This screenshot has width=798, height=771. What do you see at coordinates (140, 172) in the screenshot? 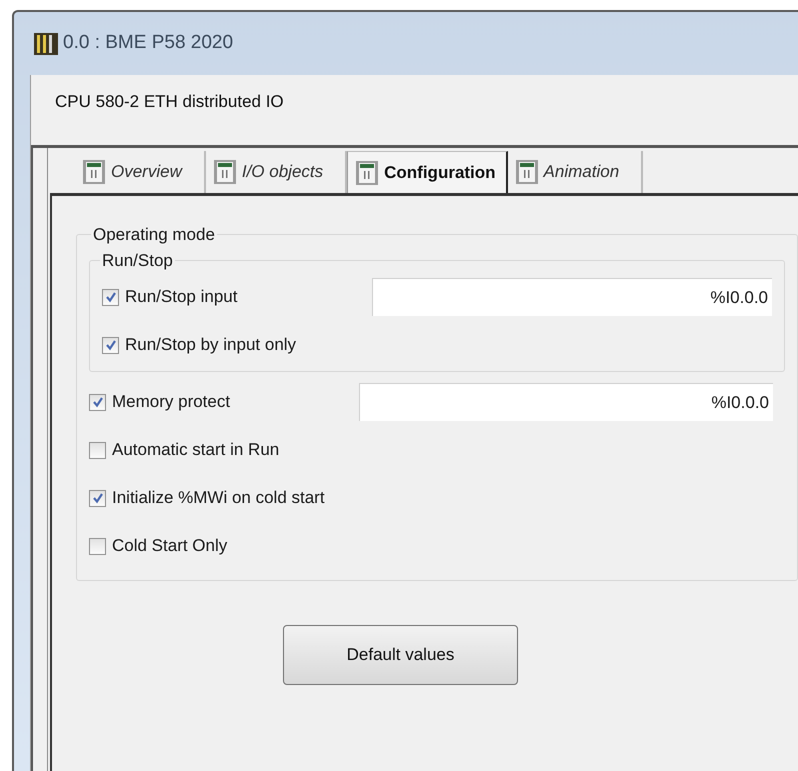
I see `tab: Overview` at bounding box center [140, 172].